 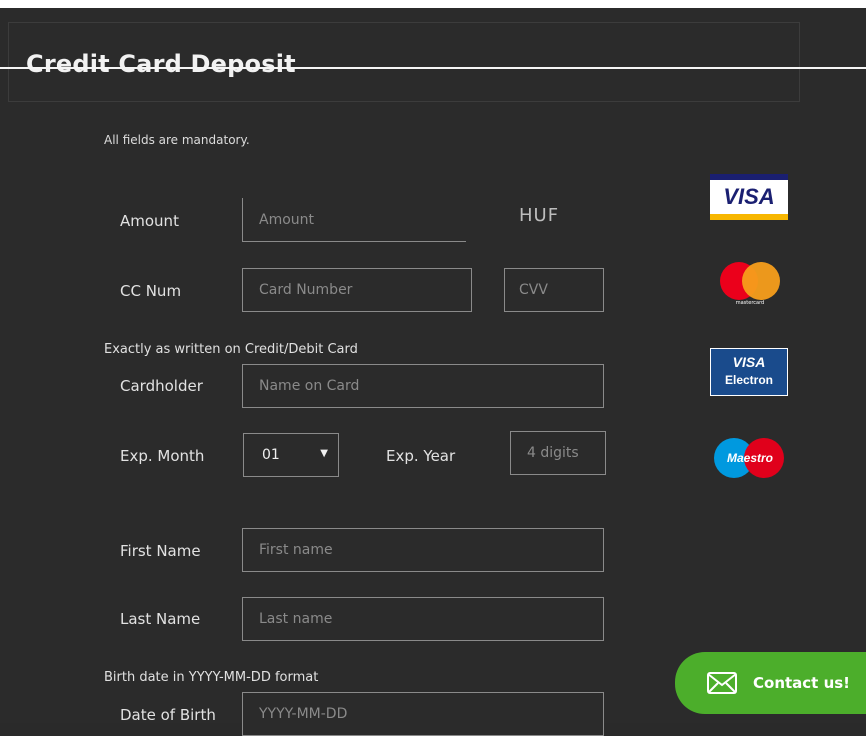 I want to click on visa-electron-logo-icon: VISA Electron, so click(x=749, y=372).